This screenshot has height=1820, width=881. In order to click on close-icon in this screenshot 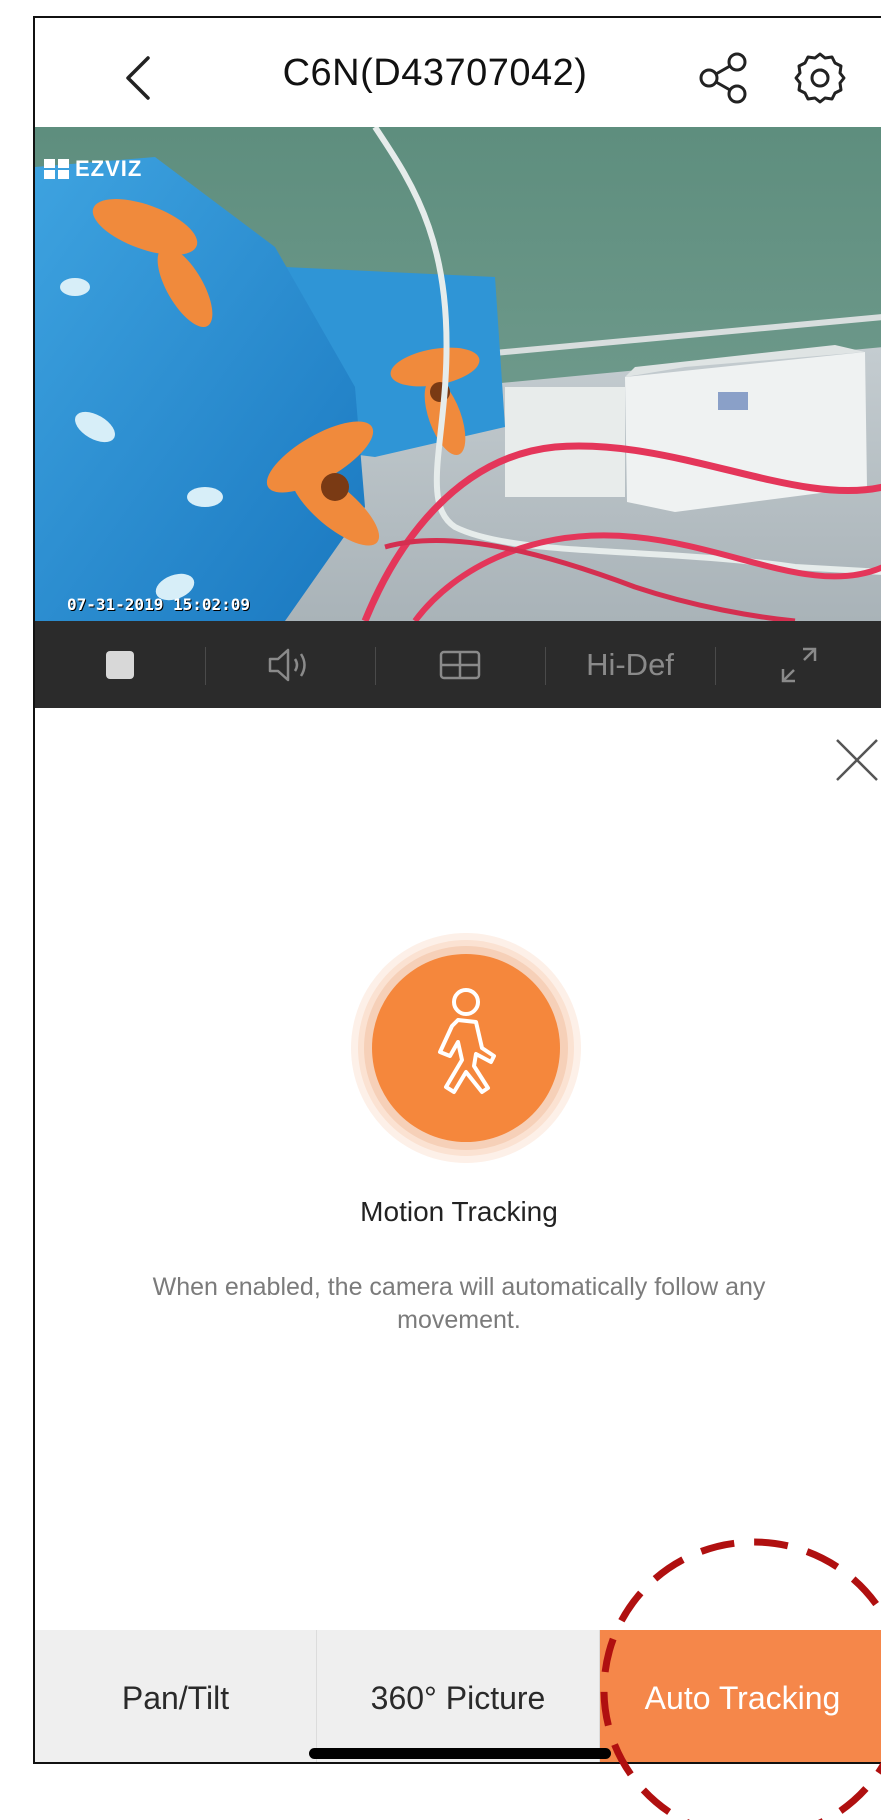, I will do `click(857, 760)`.